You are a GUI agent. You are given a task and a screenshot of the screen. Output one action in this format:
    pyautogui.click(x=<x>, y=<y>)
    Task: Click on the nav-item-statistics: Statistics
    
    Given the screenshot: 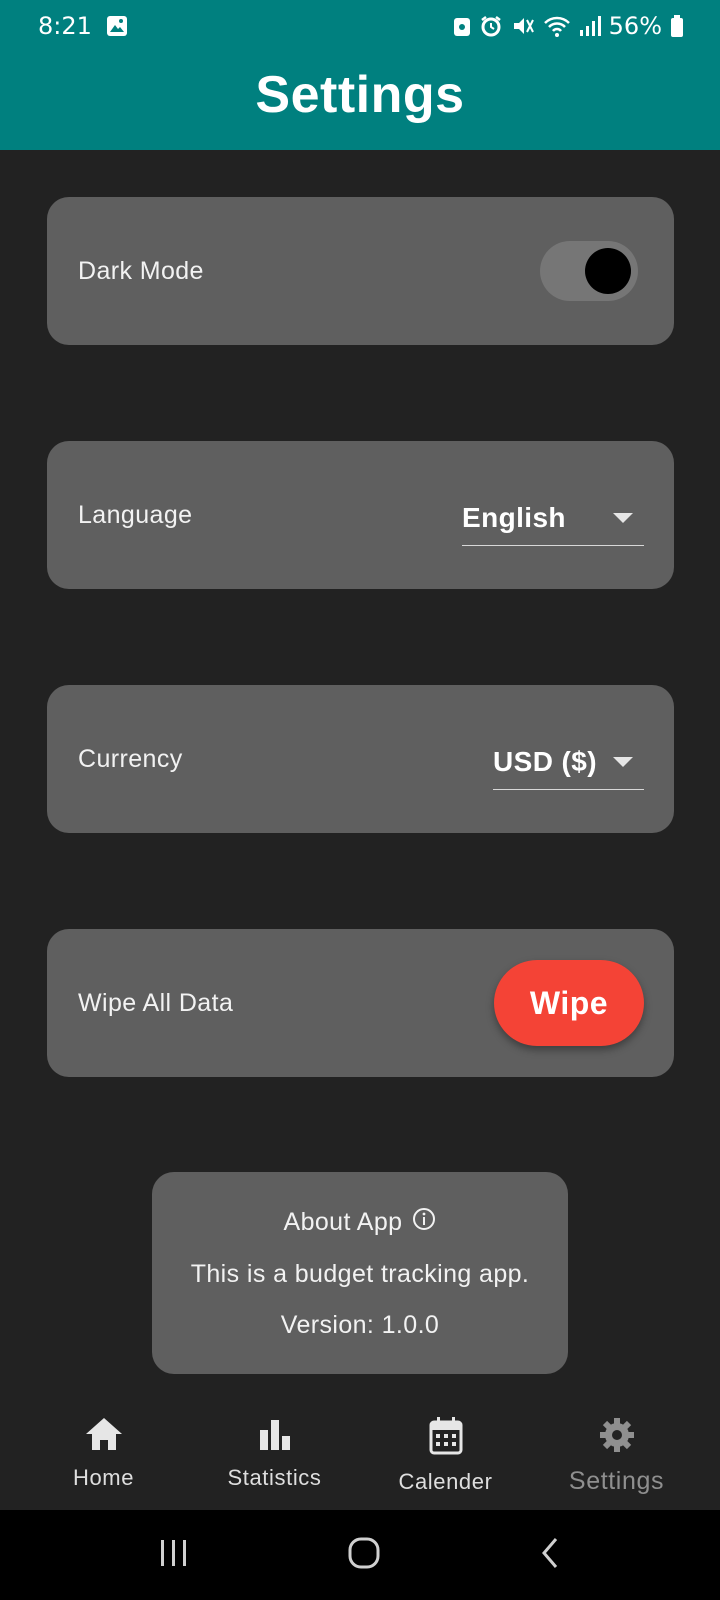 What is the action you would take?
    pyautogui.click(x=275, y=1453)
    